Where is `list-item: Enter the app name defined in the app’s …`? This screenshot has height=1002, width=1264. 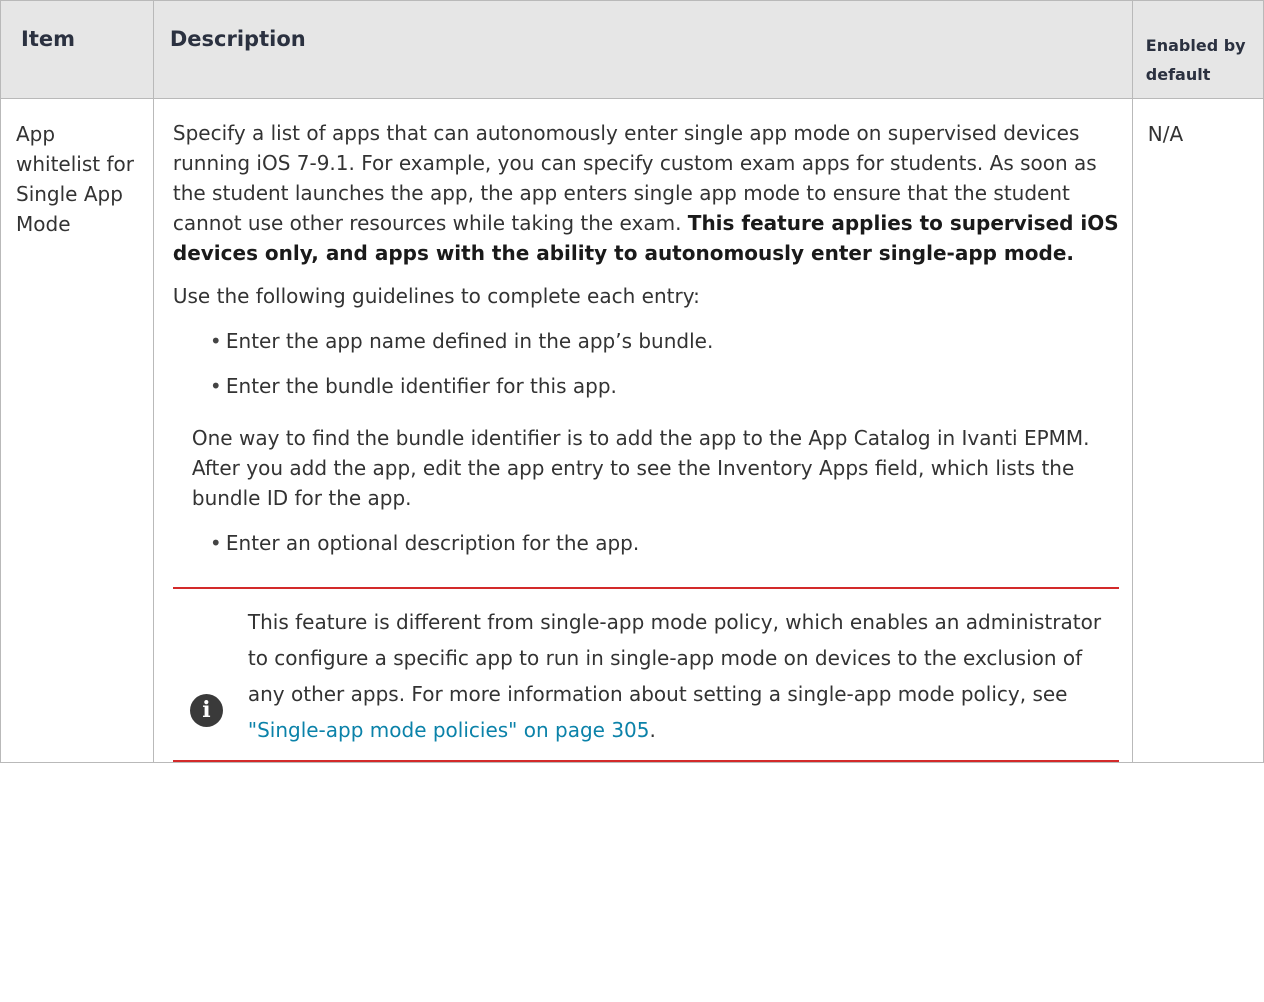 list-item: Enter the app name defined in the app’s … is located at coordinates (646, 341).